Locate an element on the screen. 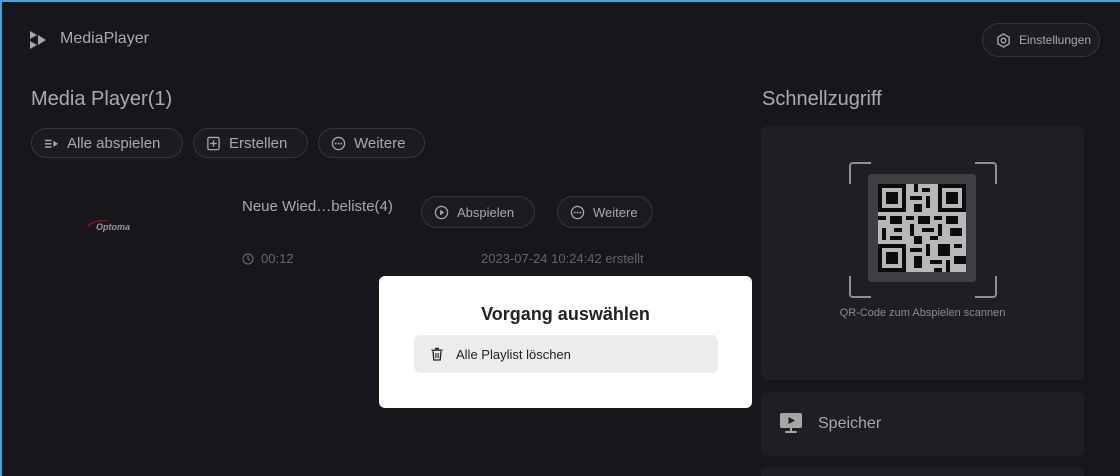  delete-all-playlists-option: Alle Playlist löschen is located at coordinates (566, 354).